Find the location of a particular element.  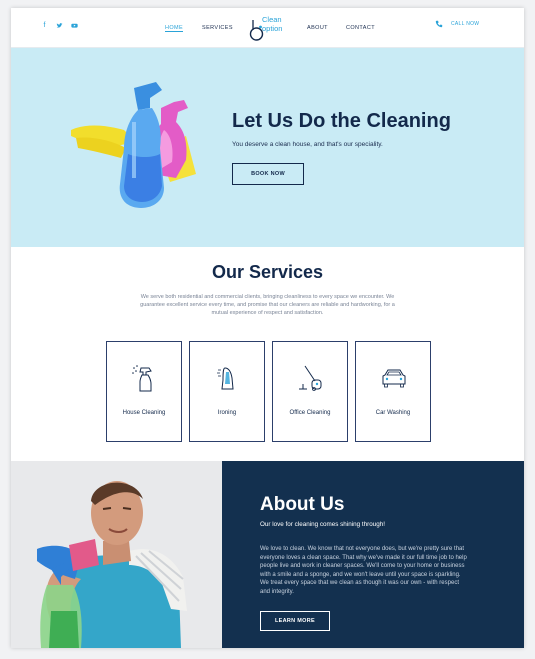

youtube-icon is located at coordinates (74, 25).